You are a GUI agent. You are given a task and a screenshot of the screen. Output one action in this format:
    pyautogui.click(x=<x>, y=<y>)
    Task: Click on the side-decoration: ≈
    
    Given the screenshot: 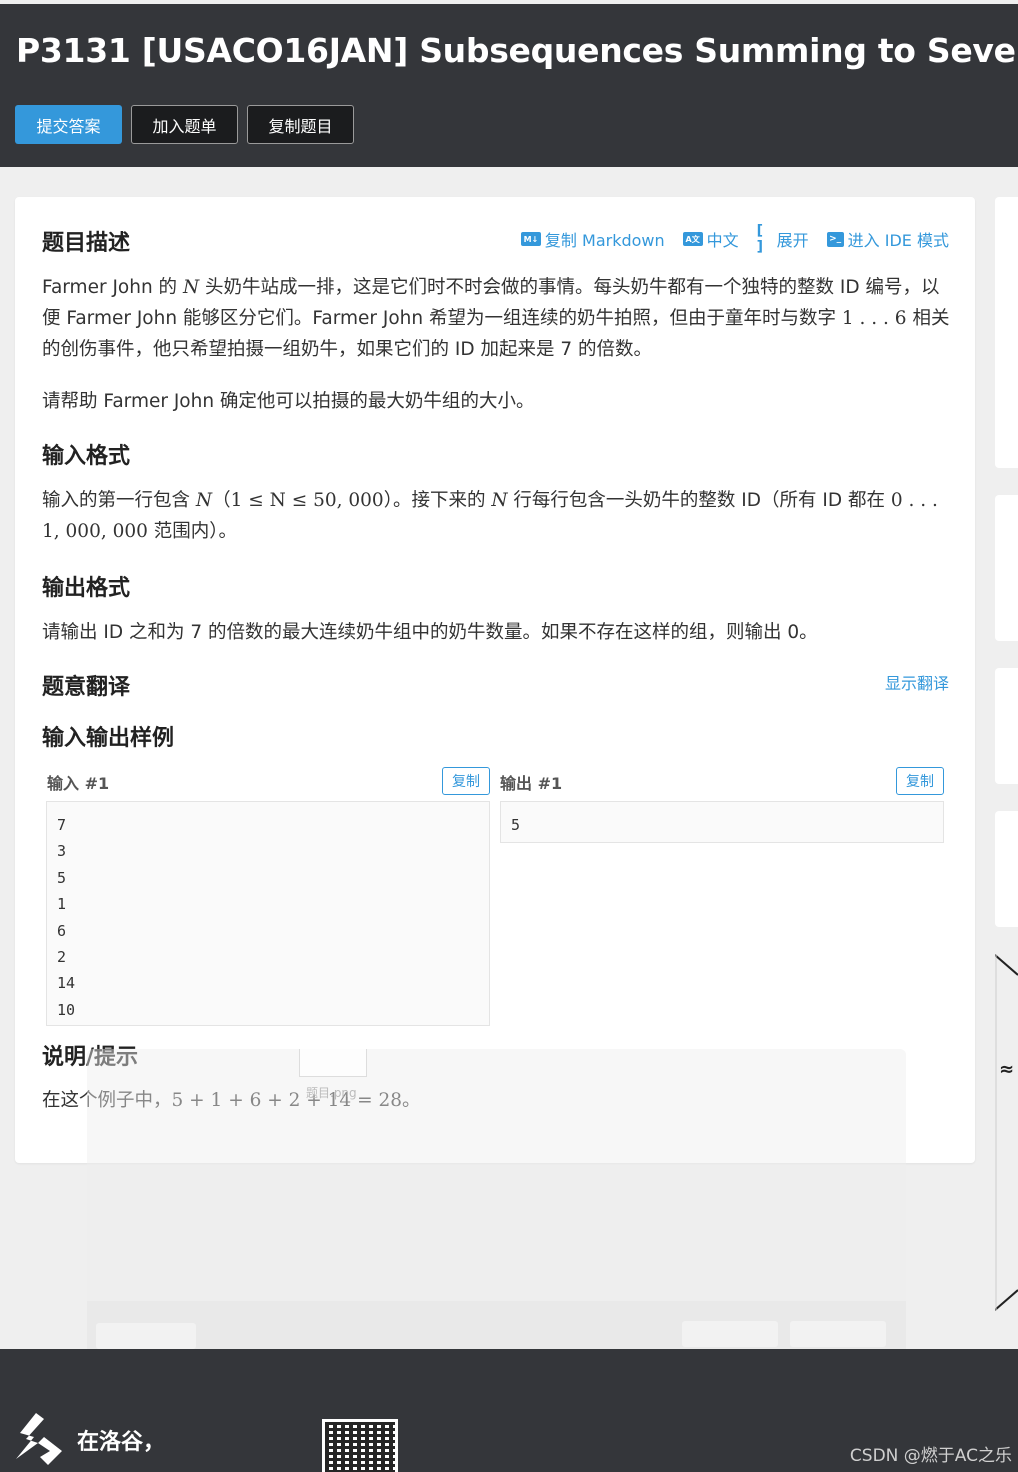 What is the action you would take?
    pyautogui.click(x=1006, y=1132)
    